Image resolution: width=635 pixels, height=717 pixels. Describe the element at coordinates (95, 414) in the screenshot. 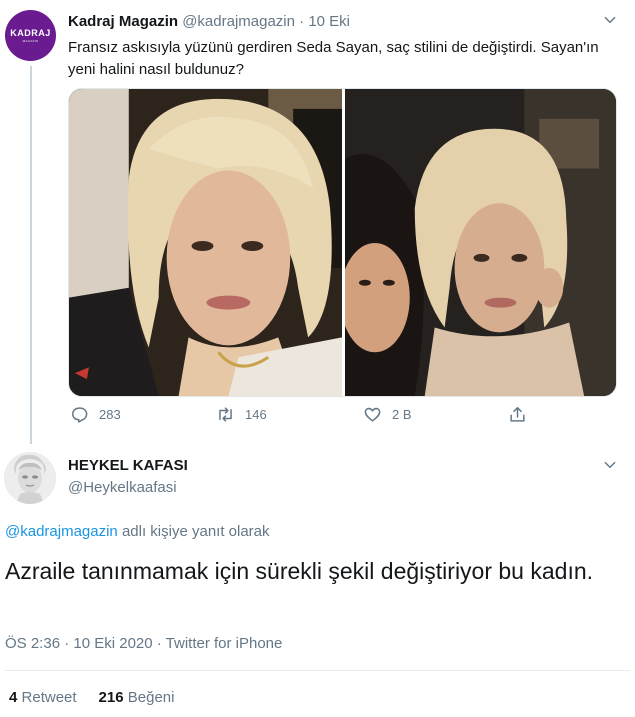

I see `reply-button: 283` at that location.